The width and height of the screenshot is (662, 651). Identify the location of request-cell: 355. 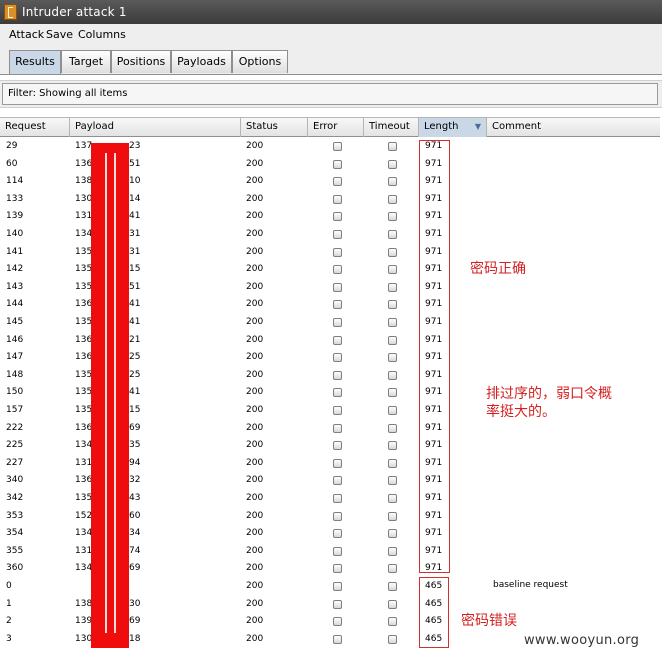
(15, 550).